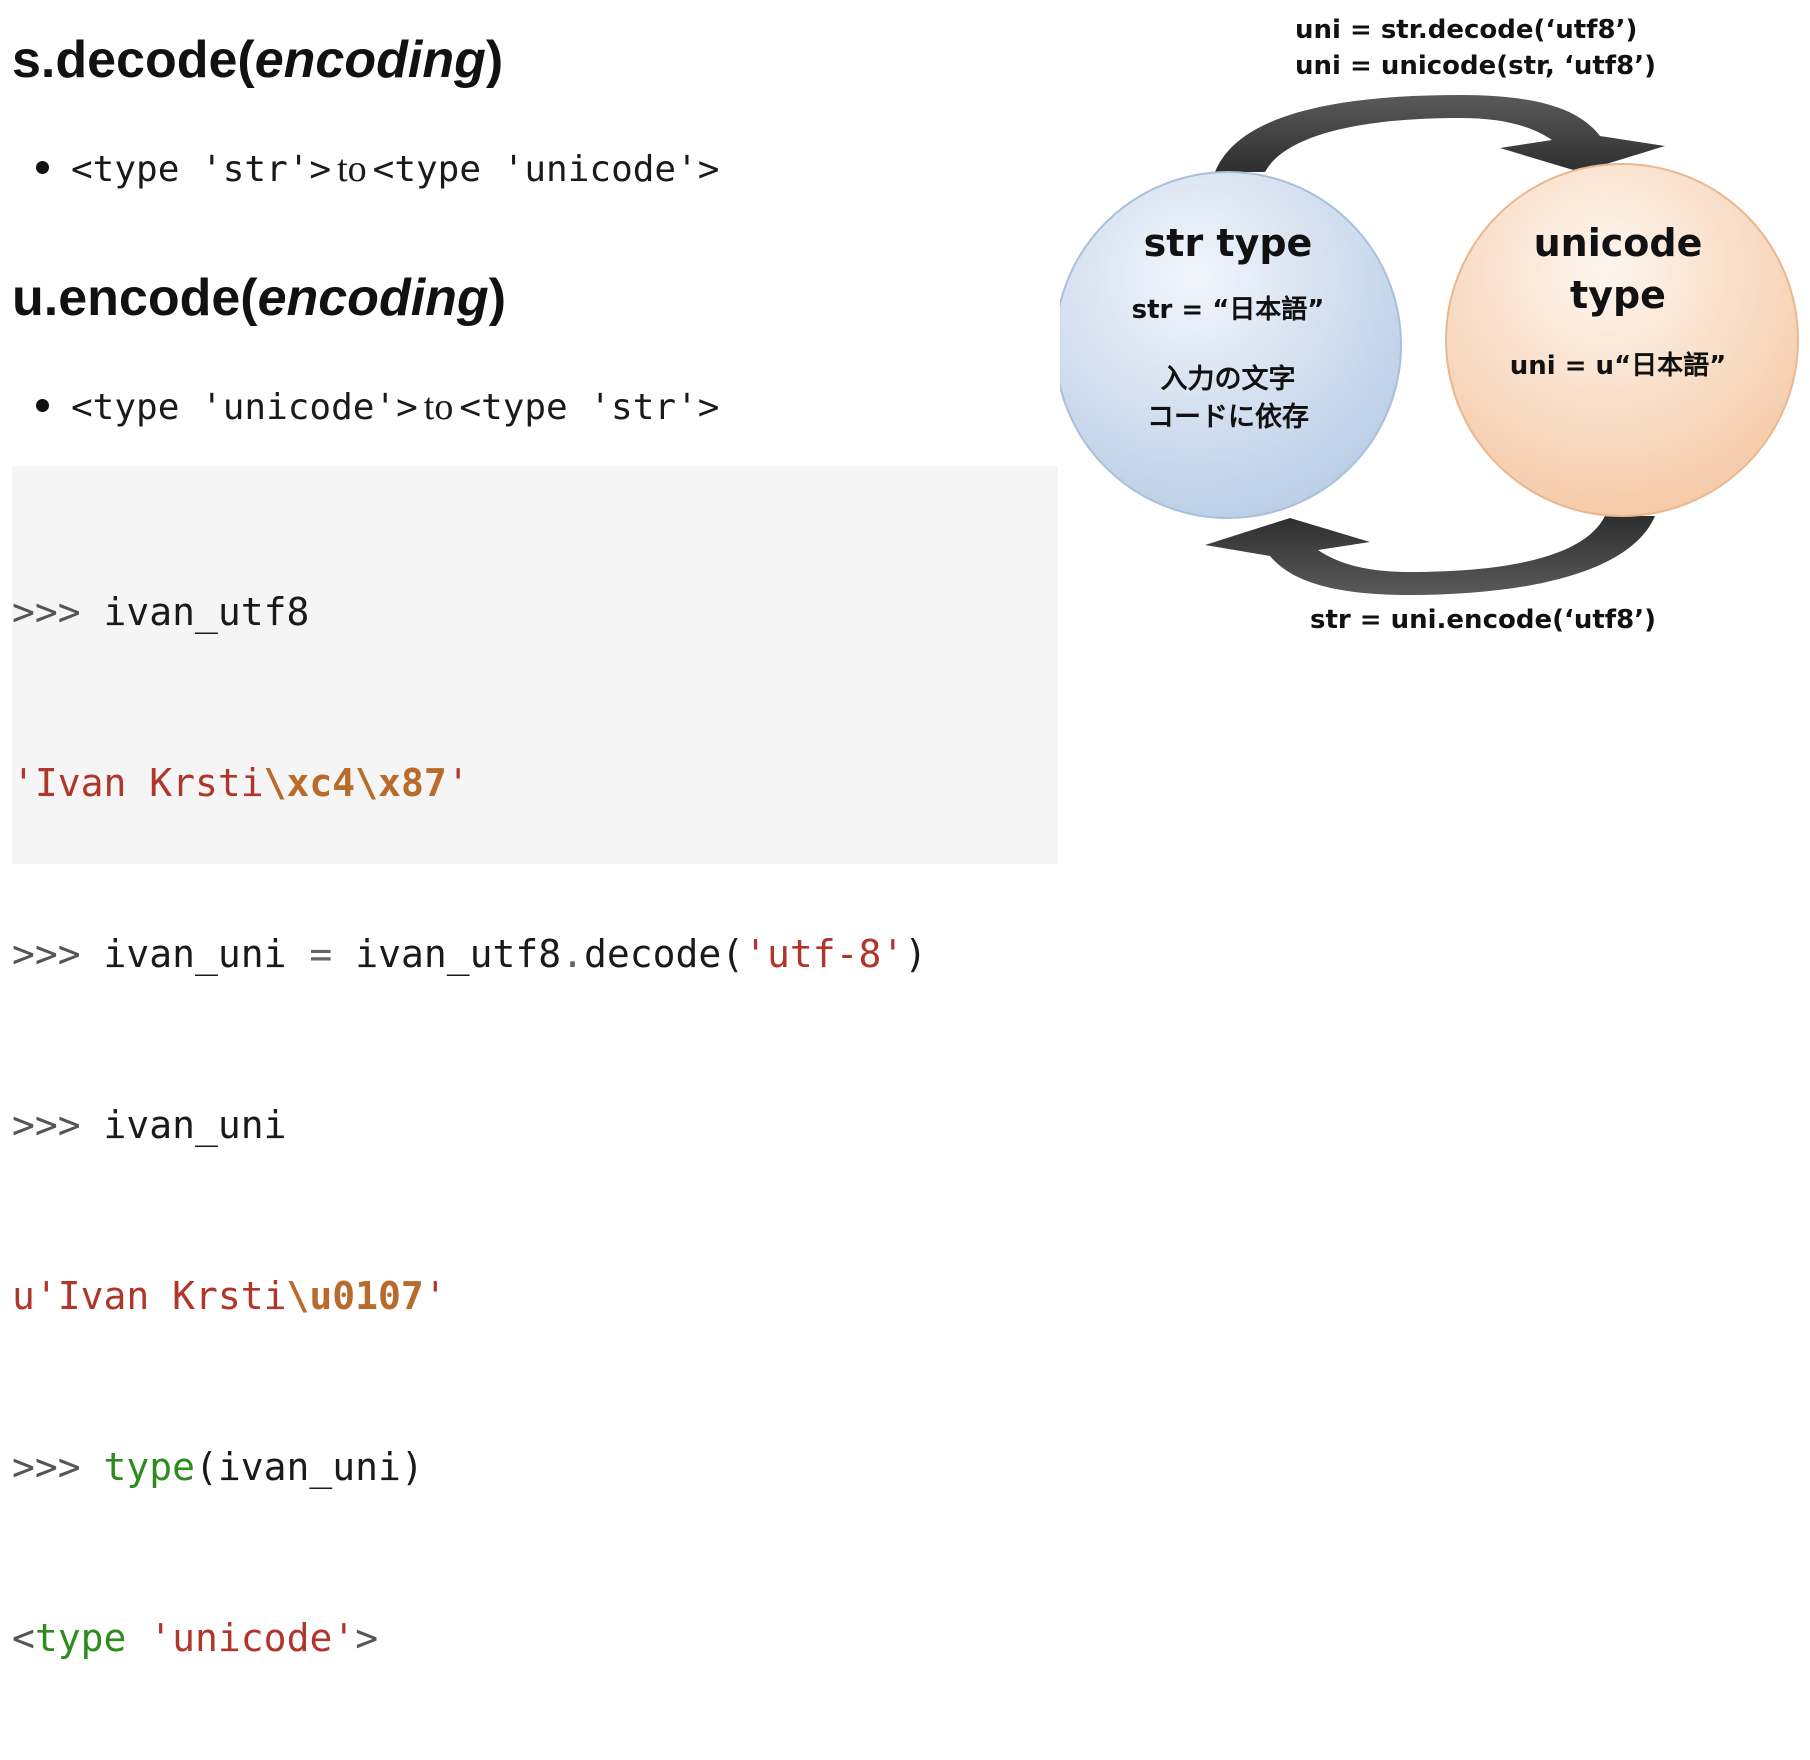 Image resolution: width=1810 pixels, height=1760 pixels. What do you see at coordinates (1466, 30) in the screenshot?
I see `decode-label: uni = str.decode(‘utf8’)` at bounding box center [1466, 30].